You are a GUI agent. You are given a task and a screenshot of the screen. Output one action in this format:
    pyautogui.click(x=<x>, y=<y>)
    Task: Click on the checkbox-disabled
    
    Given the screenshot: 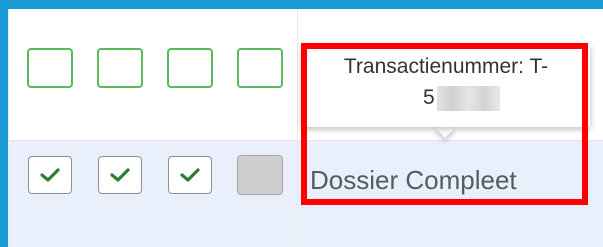 What is the action you would take?
    pyautogui.click(x=260, y=175)
    